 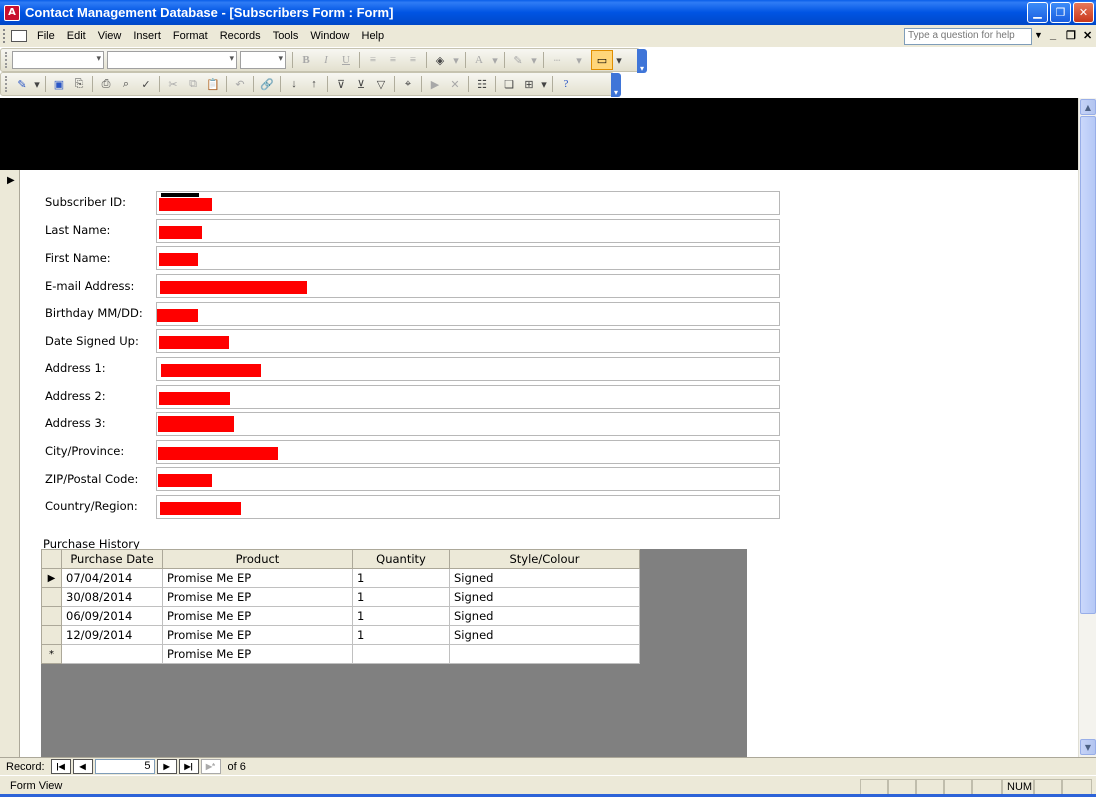 What do you see at coordinates (172, 60) in the screenshot?
I see `font-name-combo` at bounding box center [172, 60].